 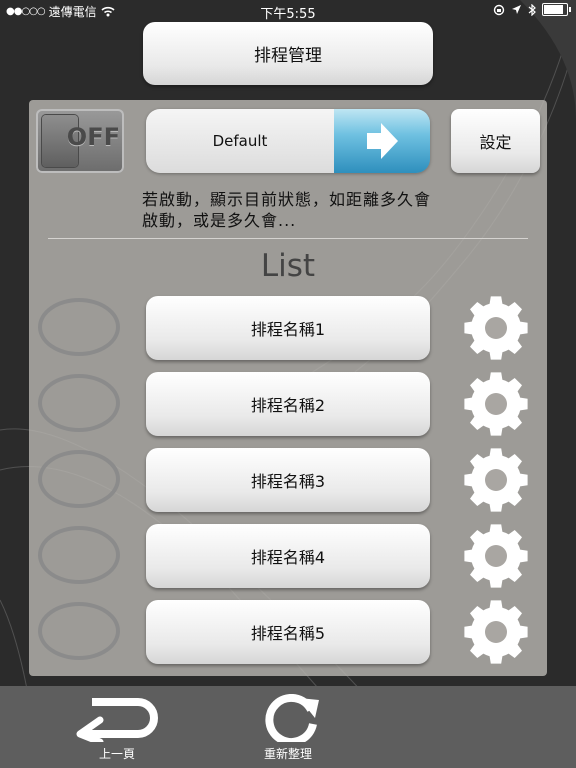 I want to click on arrow-right-icon, so click(x=382, y=141).